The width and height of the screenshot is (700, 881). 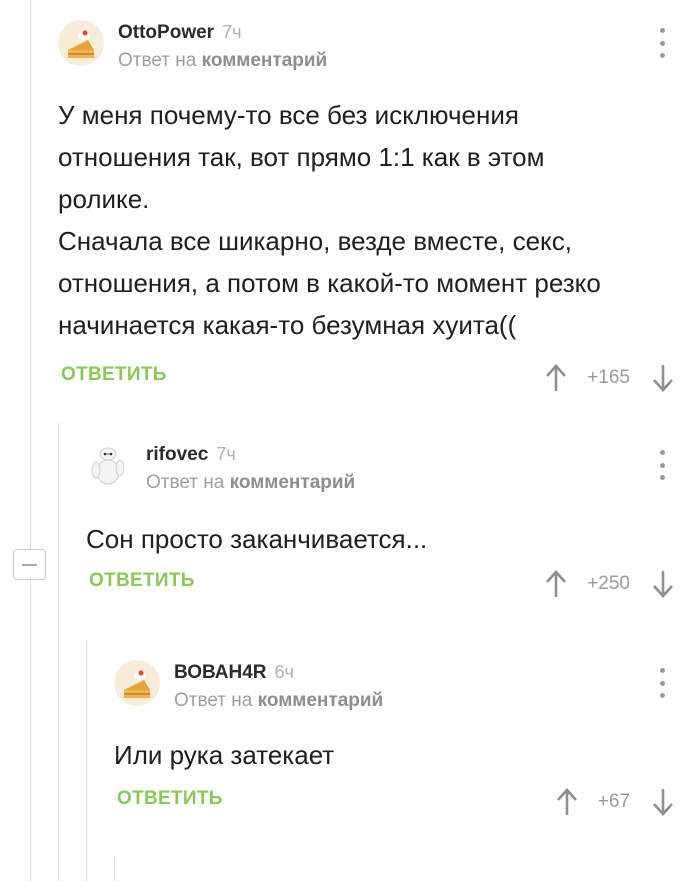 I want to click on comment-text-line: Или рука затекает, so click(x=224, y=755).